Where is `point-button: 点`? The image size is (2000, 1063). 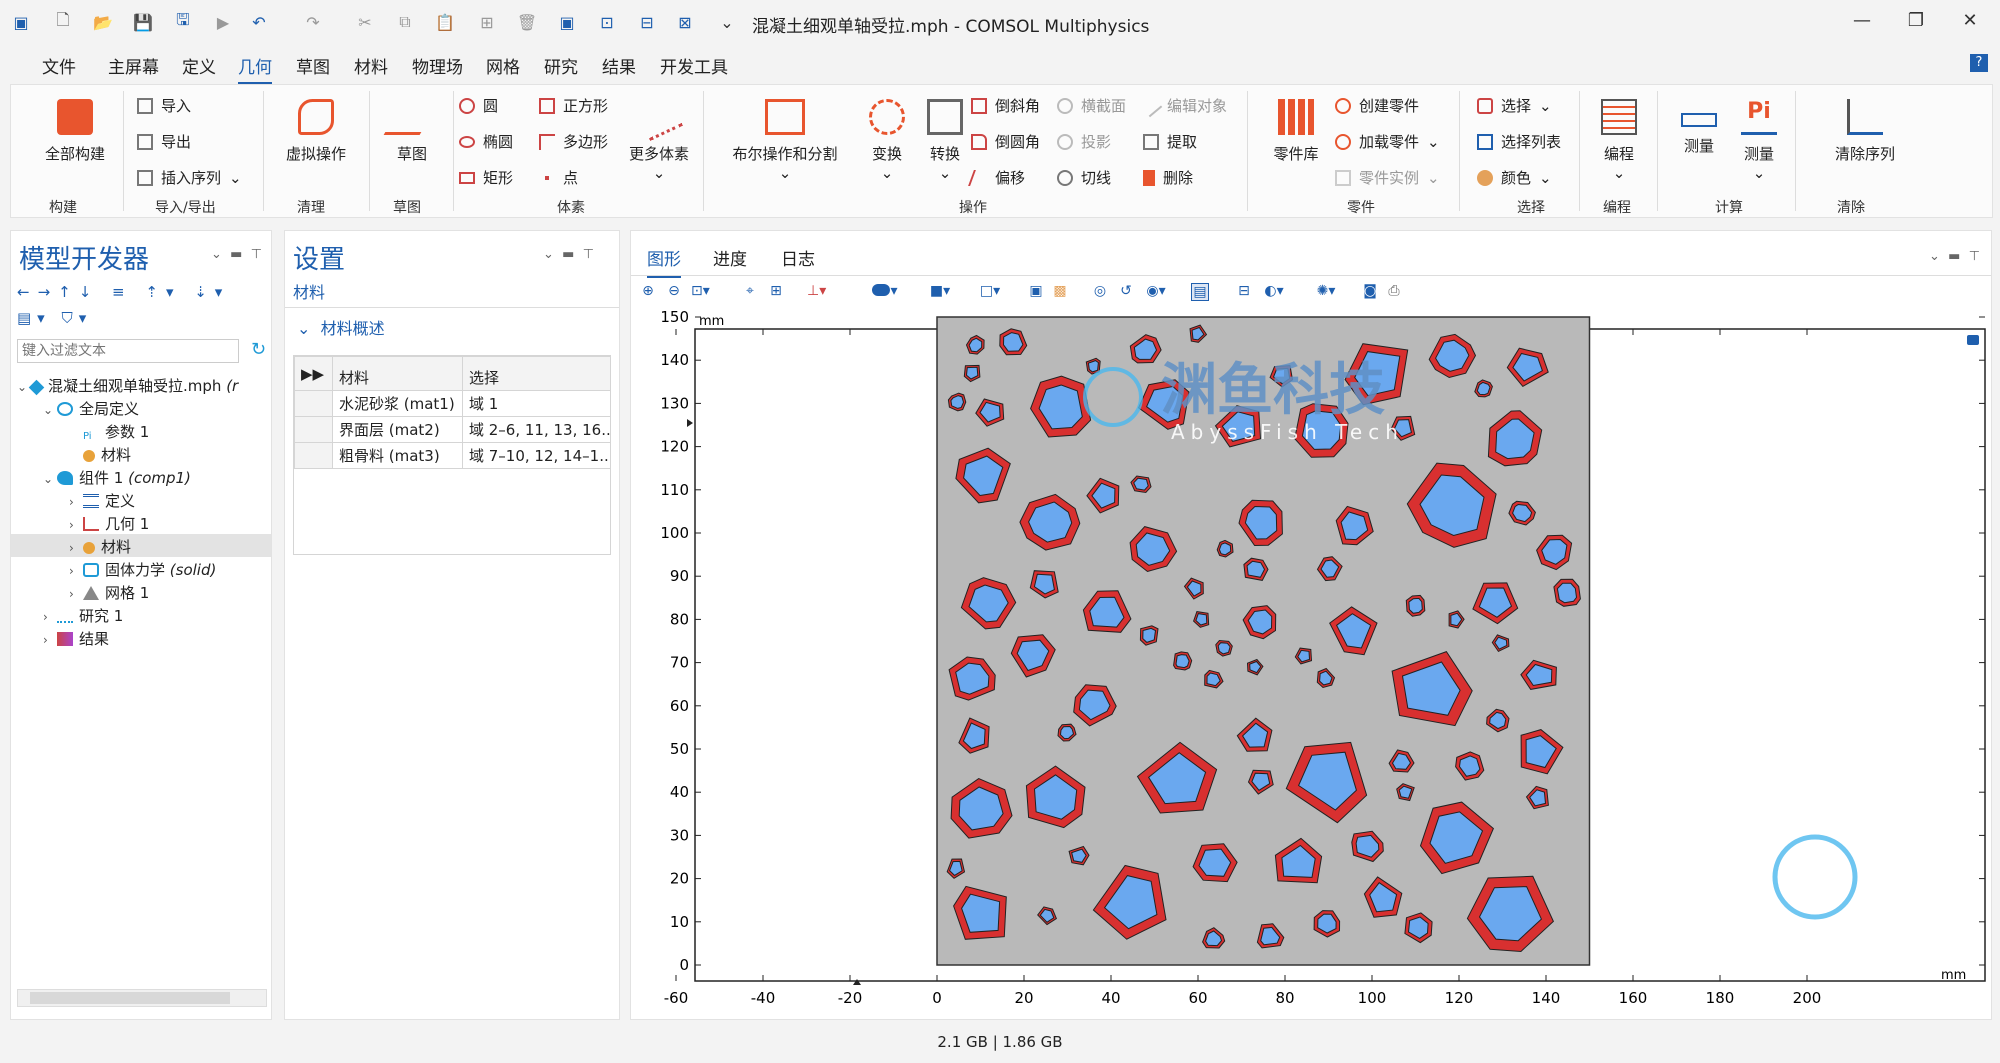 point-button: 点 is located at coordinates (558, 177).